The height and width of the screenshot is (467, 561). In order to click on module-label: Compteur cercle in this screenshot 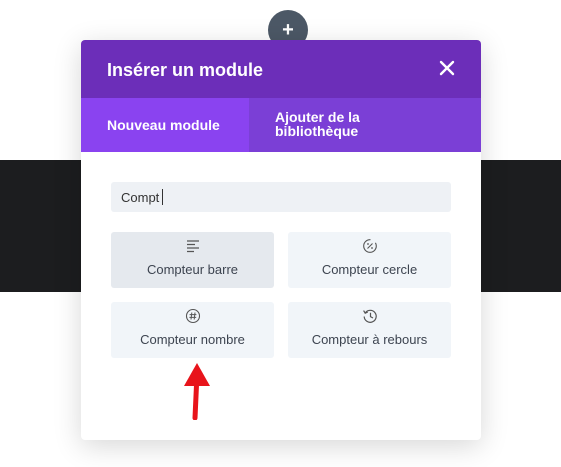, I will do `click(369, 269)`.